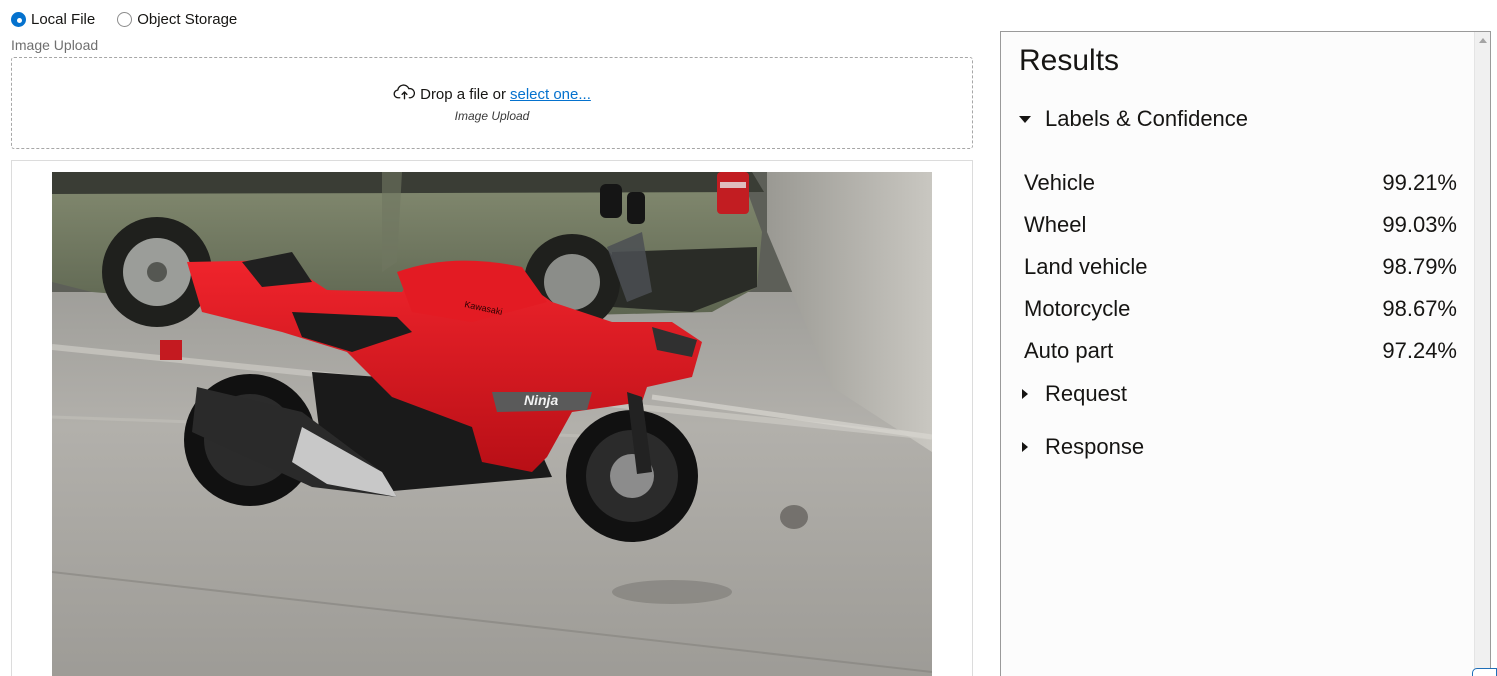 The height and width of the screenshot is (676, 1497). What do you see at coordinates (404, 94) in the screenshot?
I see `cloud-upload-icon` at bounding box center [404, 94].